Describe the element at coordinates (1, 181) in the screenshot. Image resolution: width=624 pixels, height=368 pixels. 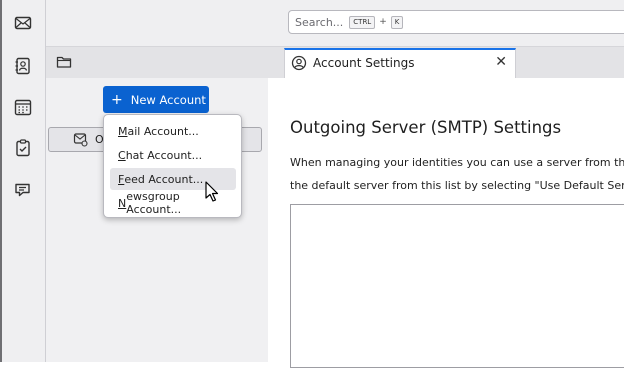
I see `window-edge` at that location.